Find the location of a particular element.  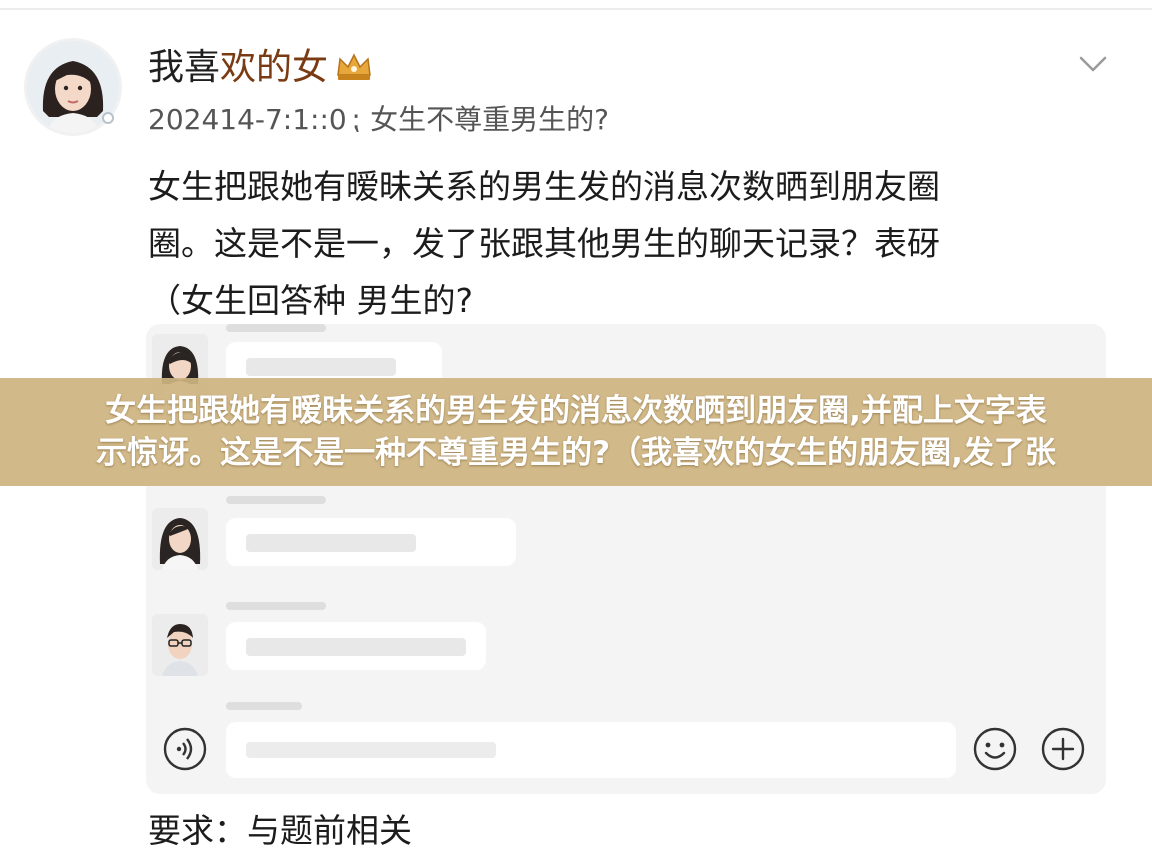

username-highlight: 欢的女 is located at coordinates (274, 67).